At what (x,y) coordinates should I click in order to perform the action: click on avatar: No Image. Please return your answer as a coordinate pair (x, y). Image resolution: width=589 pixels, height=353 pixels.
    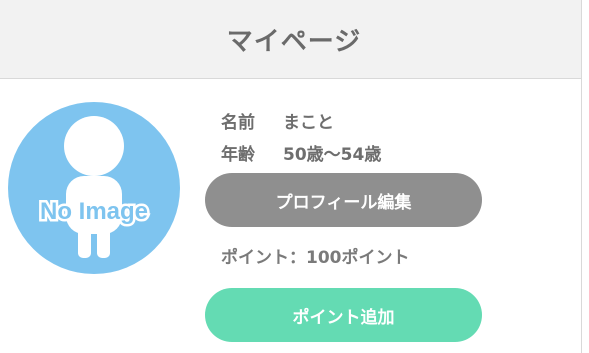
    Looking at the image, I should click on (94, 188).